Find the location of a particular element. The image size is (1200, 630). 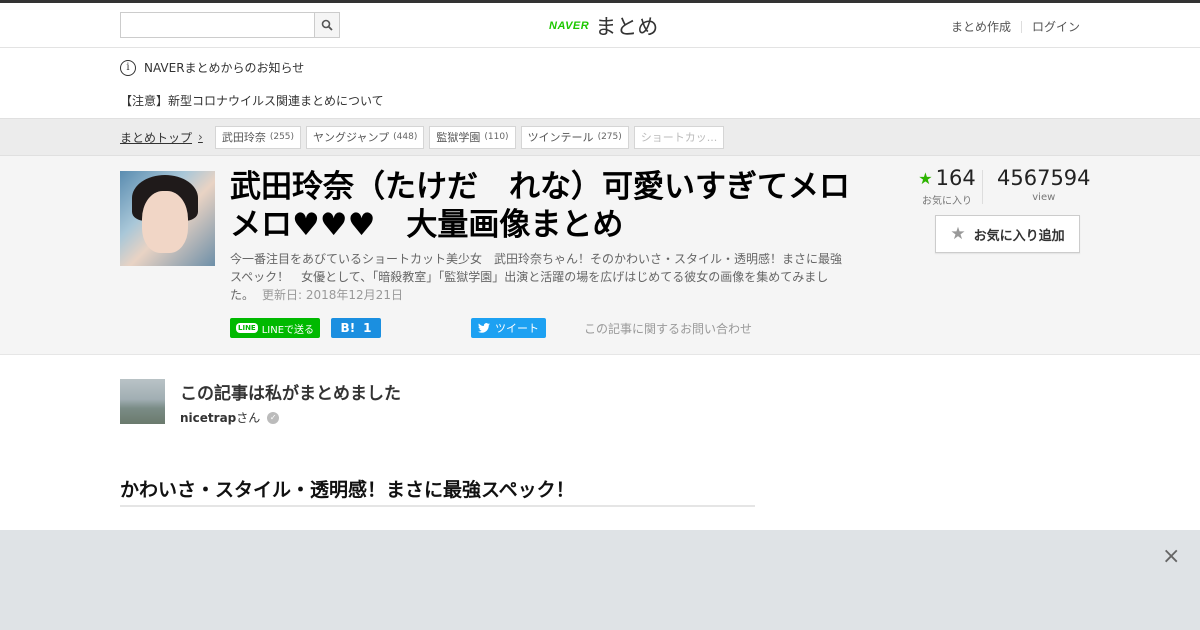

favorites-label: お気に入り is located at coordinates (947, 201).